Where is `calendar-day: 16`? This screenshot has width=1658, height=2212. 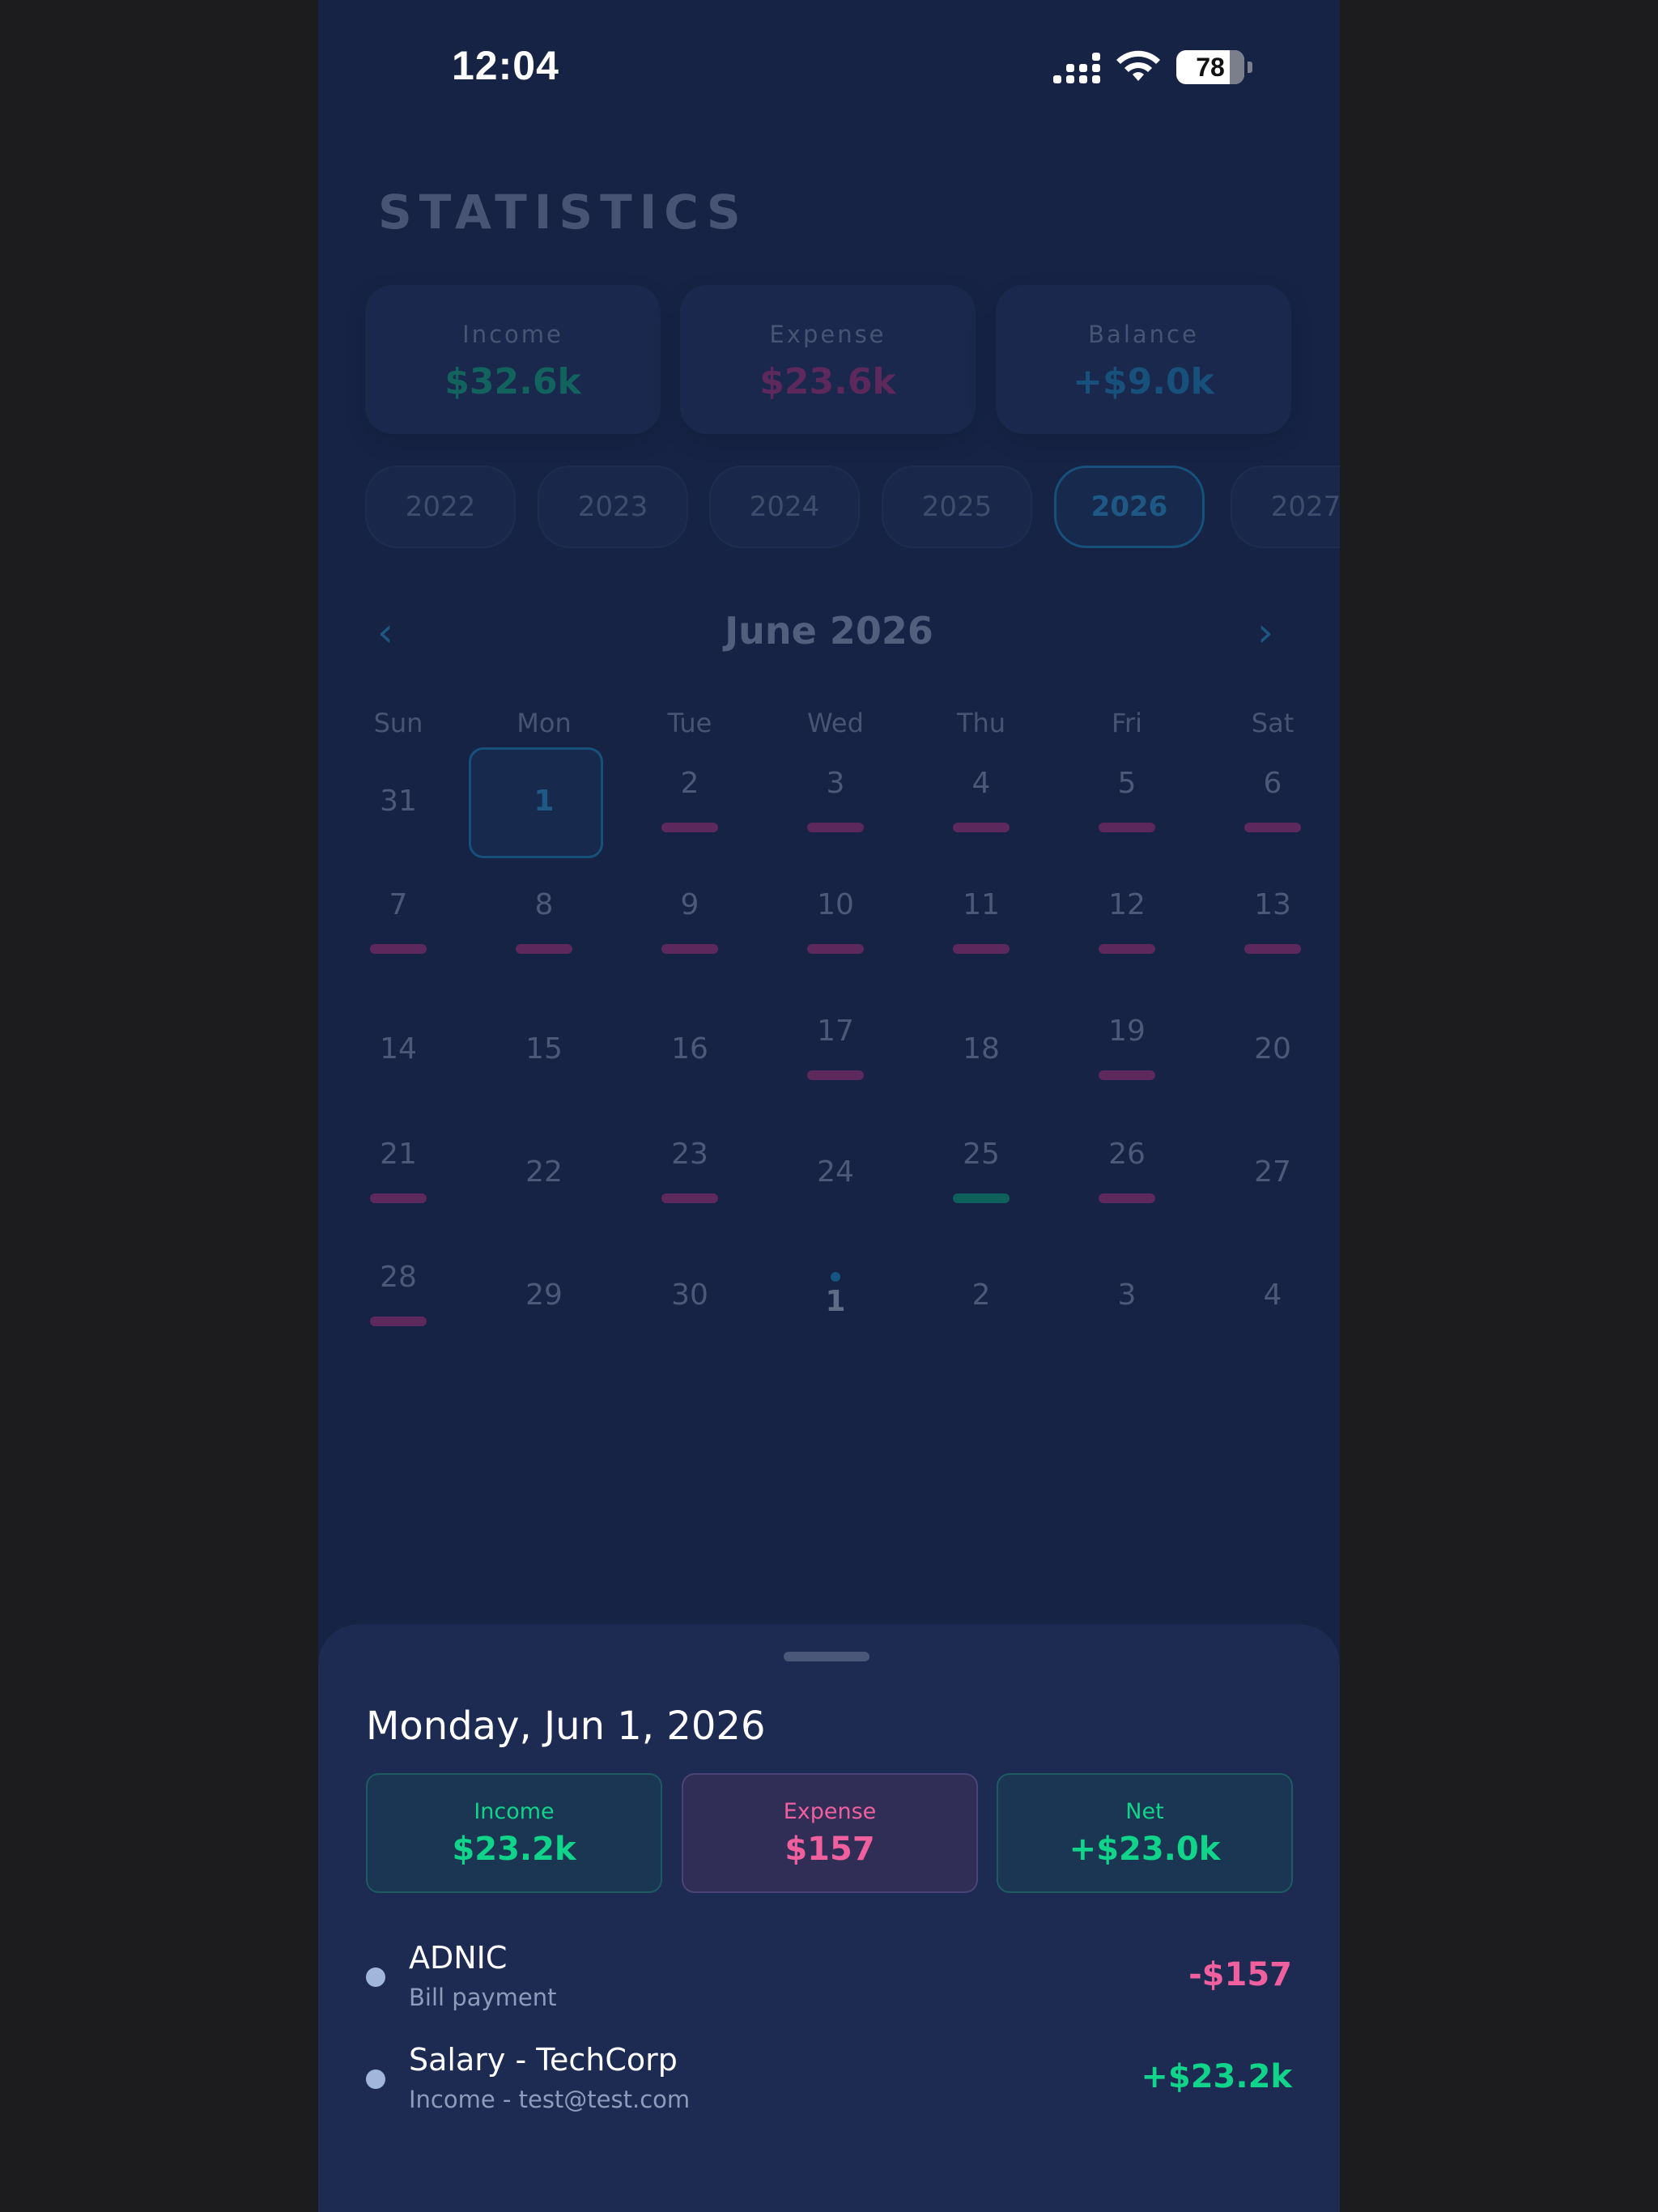
calendar-day: 16 is located at coordinates (690, 1049).